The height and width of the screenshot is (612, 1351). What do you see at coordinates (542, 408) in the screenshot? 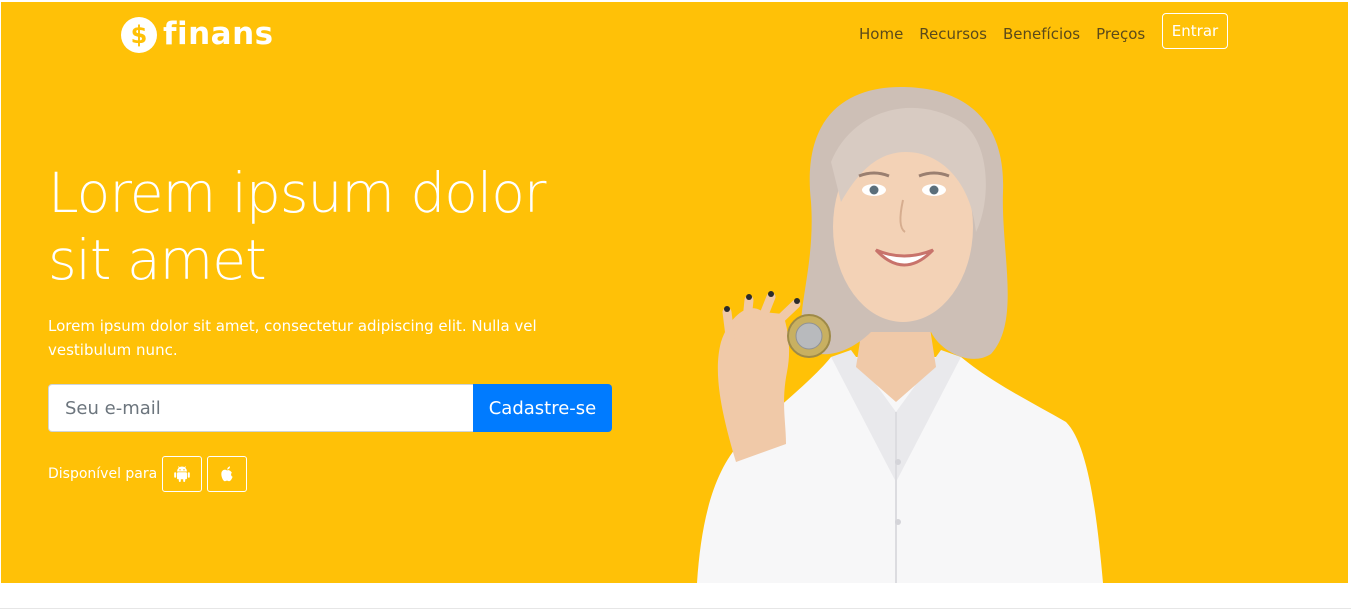
I see `signup-button: Cadastre-se` at bounding box center [542, 408].